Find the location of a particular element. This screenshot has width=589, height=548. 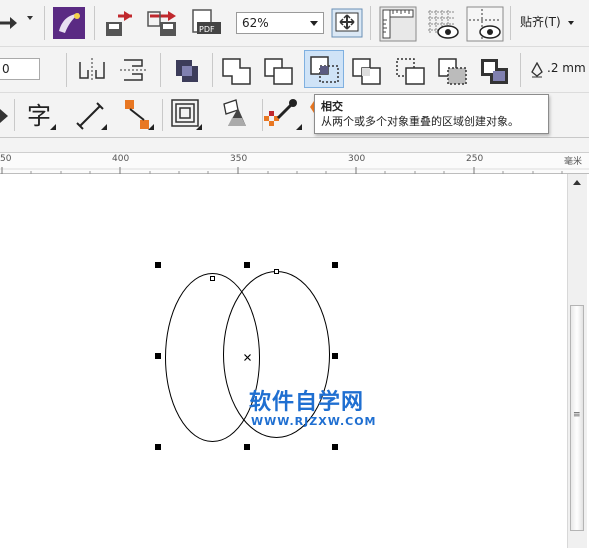

show-guidelines-icon is located at coordinates (485, 24).